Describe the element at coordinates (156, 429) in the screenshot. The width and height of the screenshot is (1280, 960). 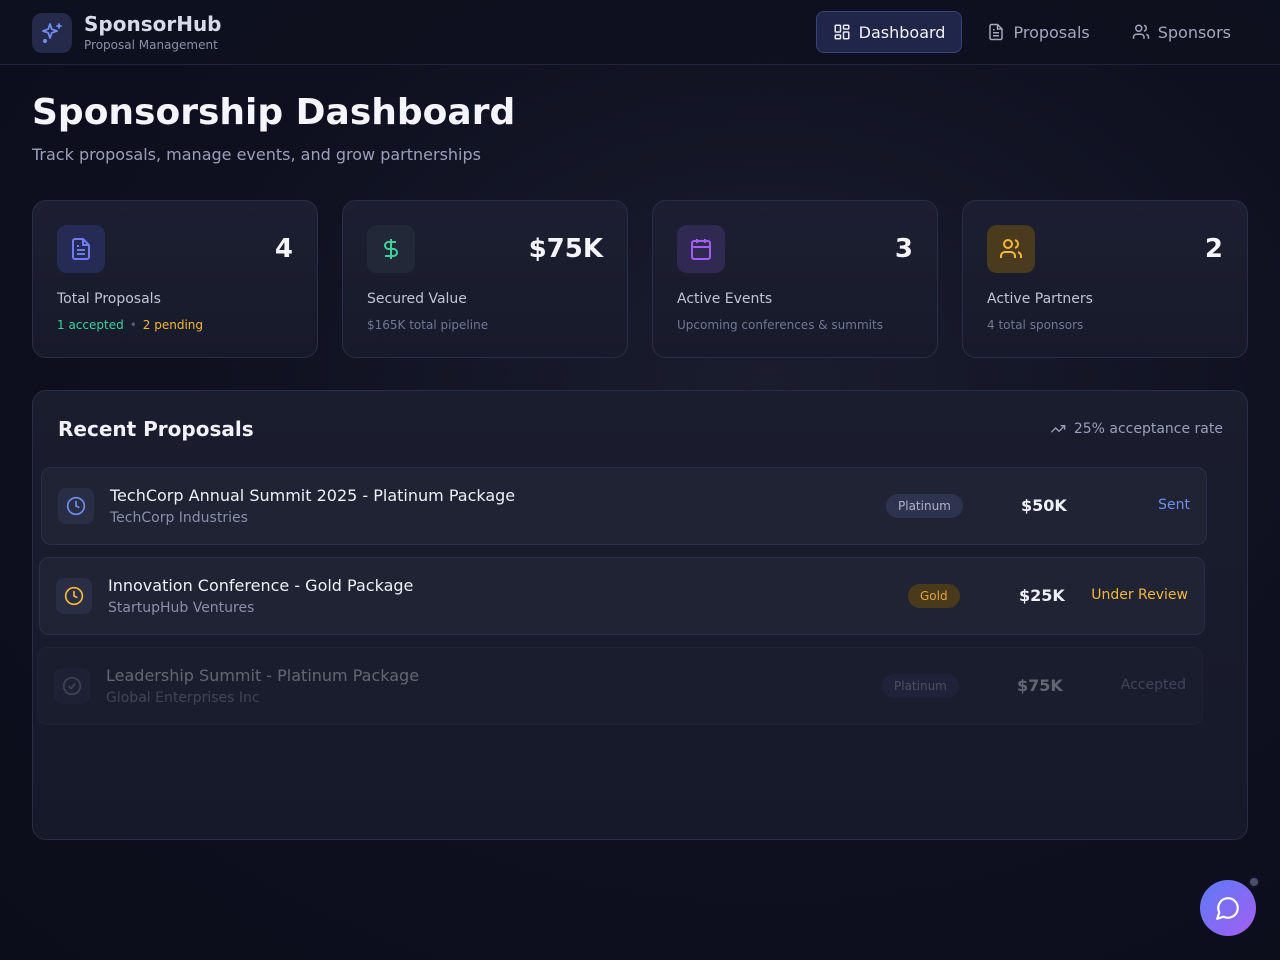
I see `panel-title: Recent Proposals` at that location.